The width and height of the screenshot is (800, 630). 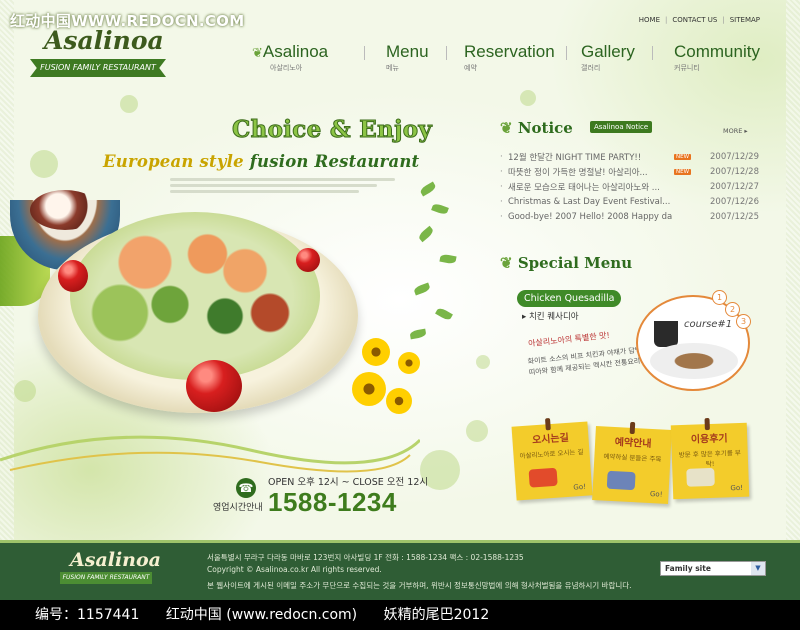 I want to click on family-site-select: Family site ▼, so click(x=713, y=568).